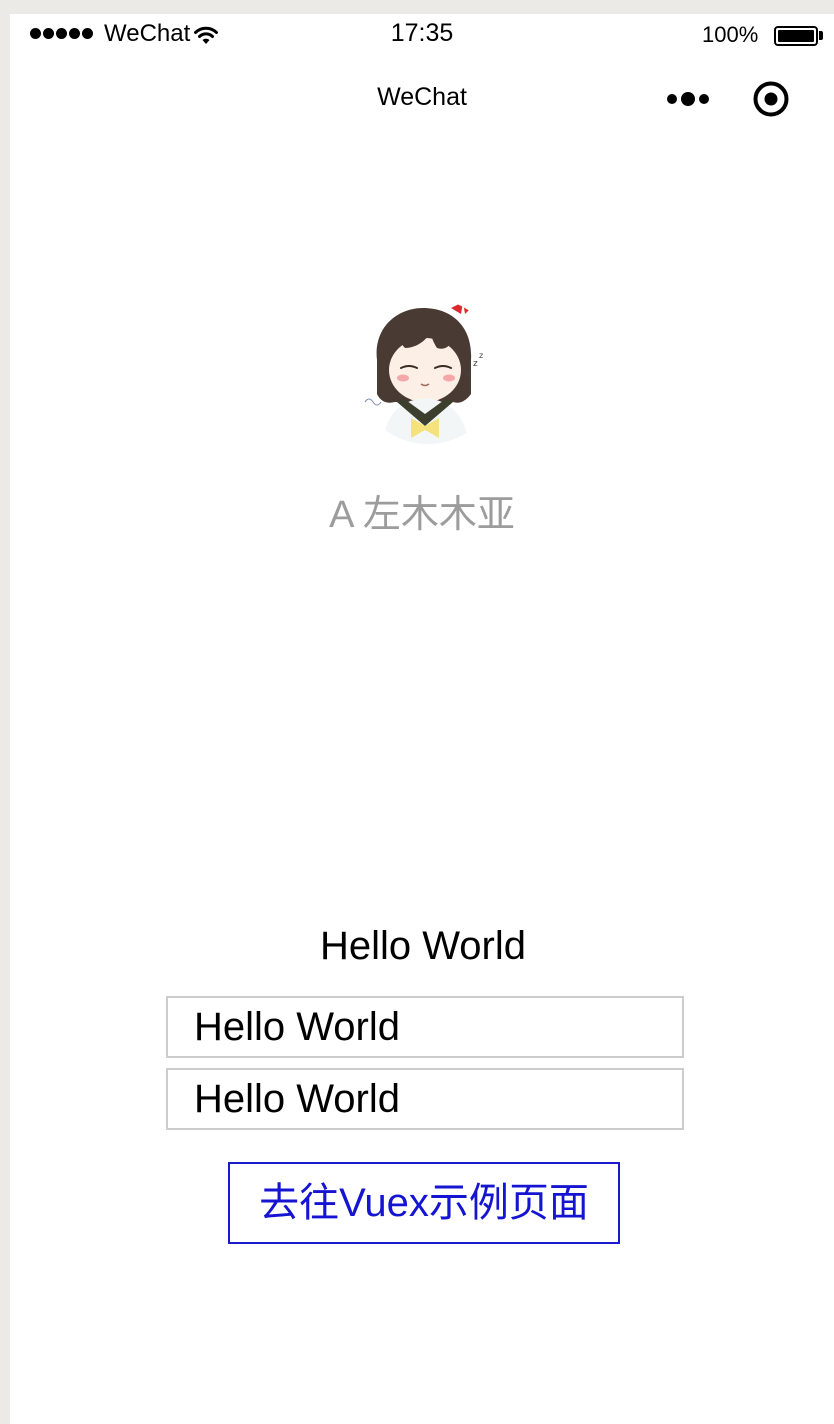 The width and height of the screenshot is (834, 1424). I want to click on battery-icon, so click(796, 36).